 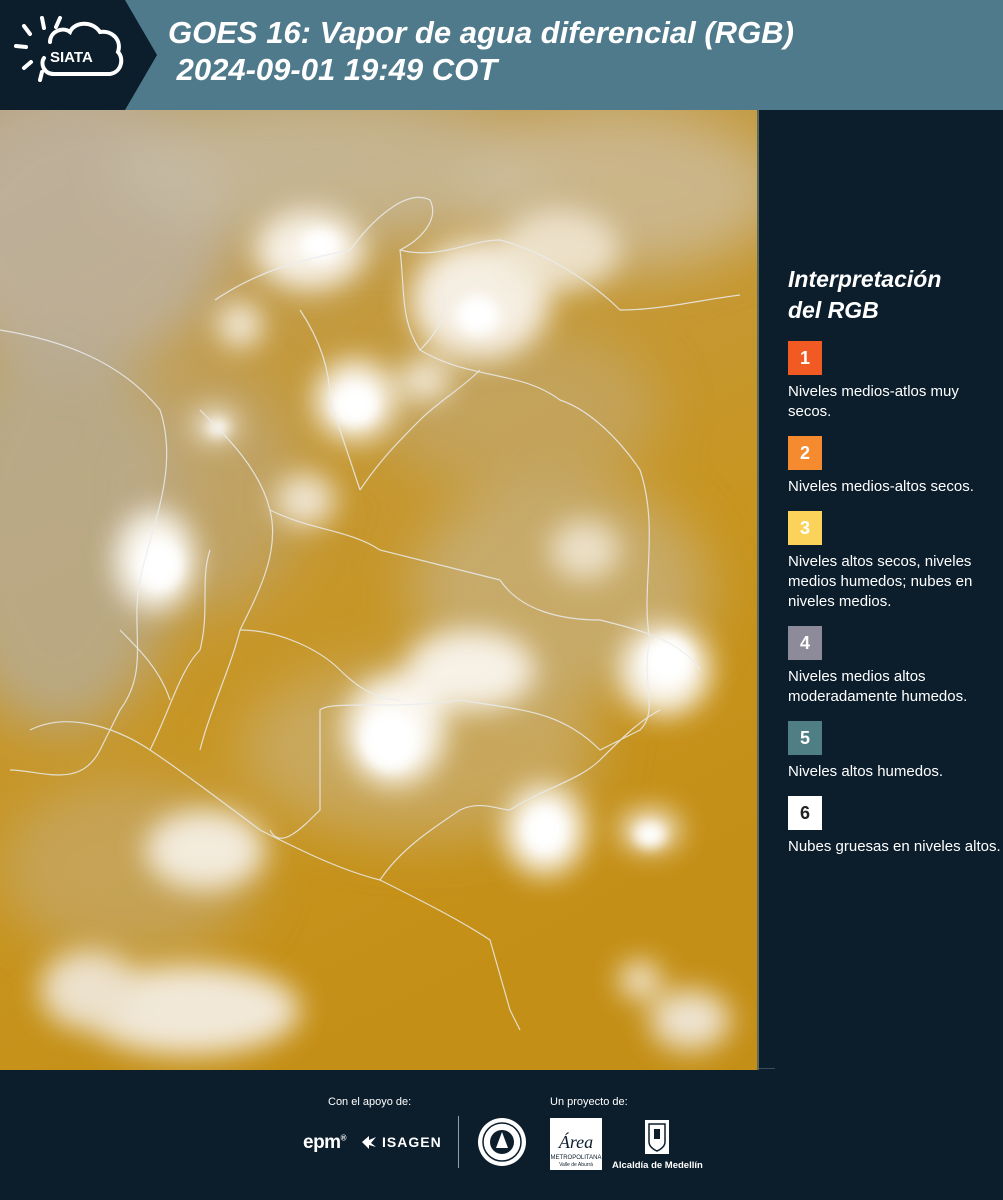 What do you see at coordinates (657, 1165) in the screenshot?
I see `alcaldia-label: Alcaldía de Medellín` at bounding box center [657, 1165].